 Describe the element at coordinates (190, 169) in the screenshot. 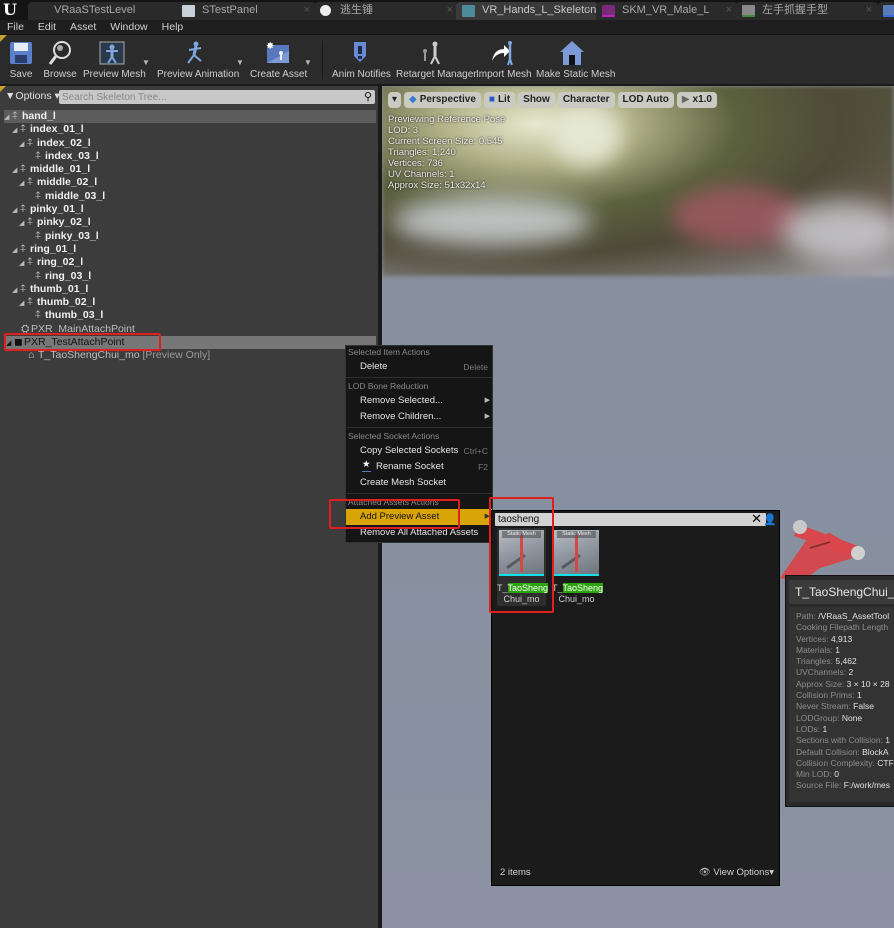

I see `tree-row-bone: ◢ ⍏ middle_01_l` at that location.